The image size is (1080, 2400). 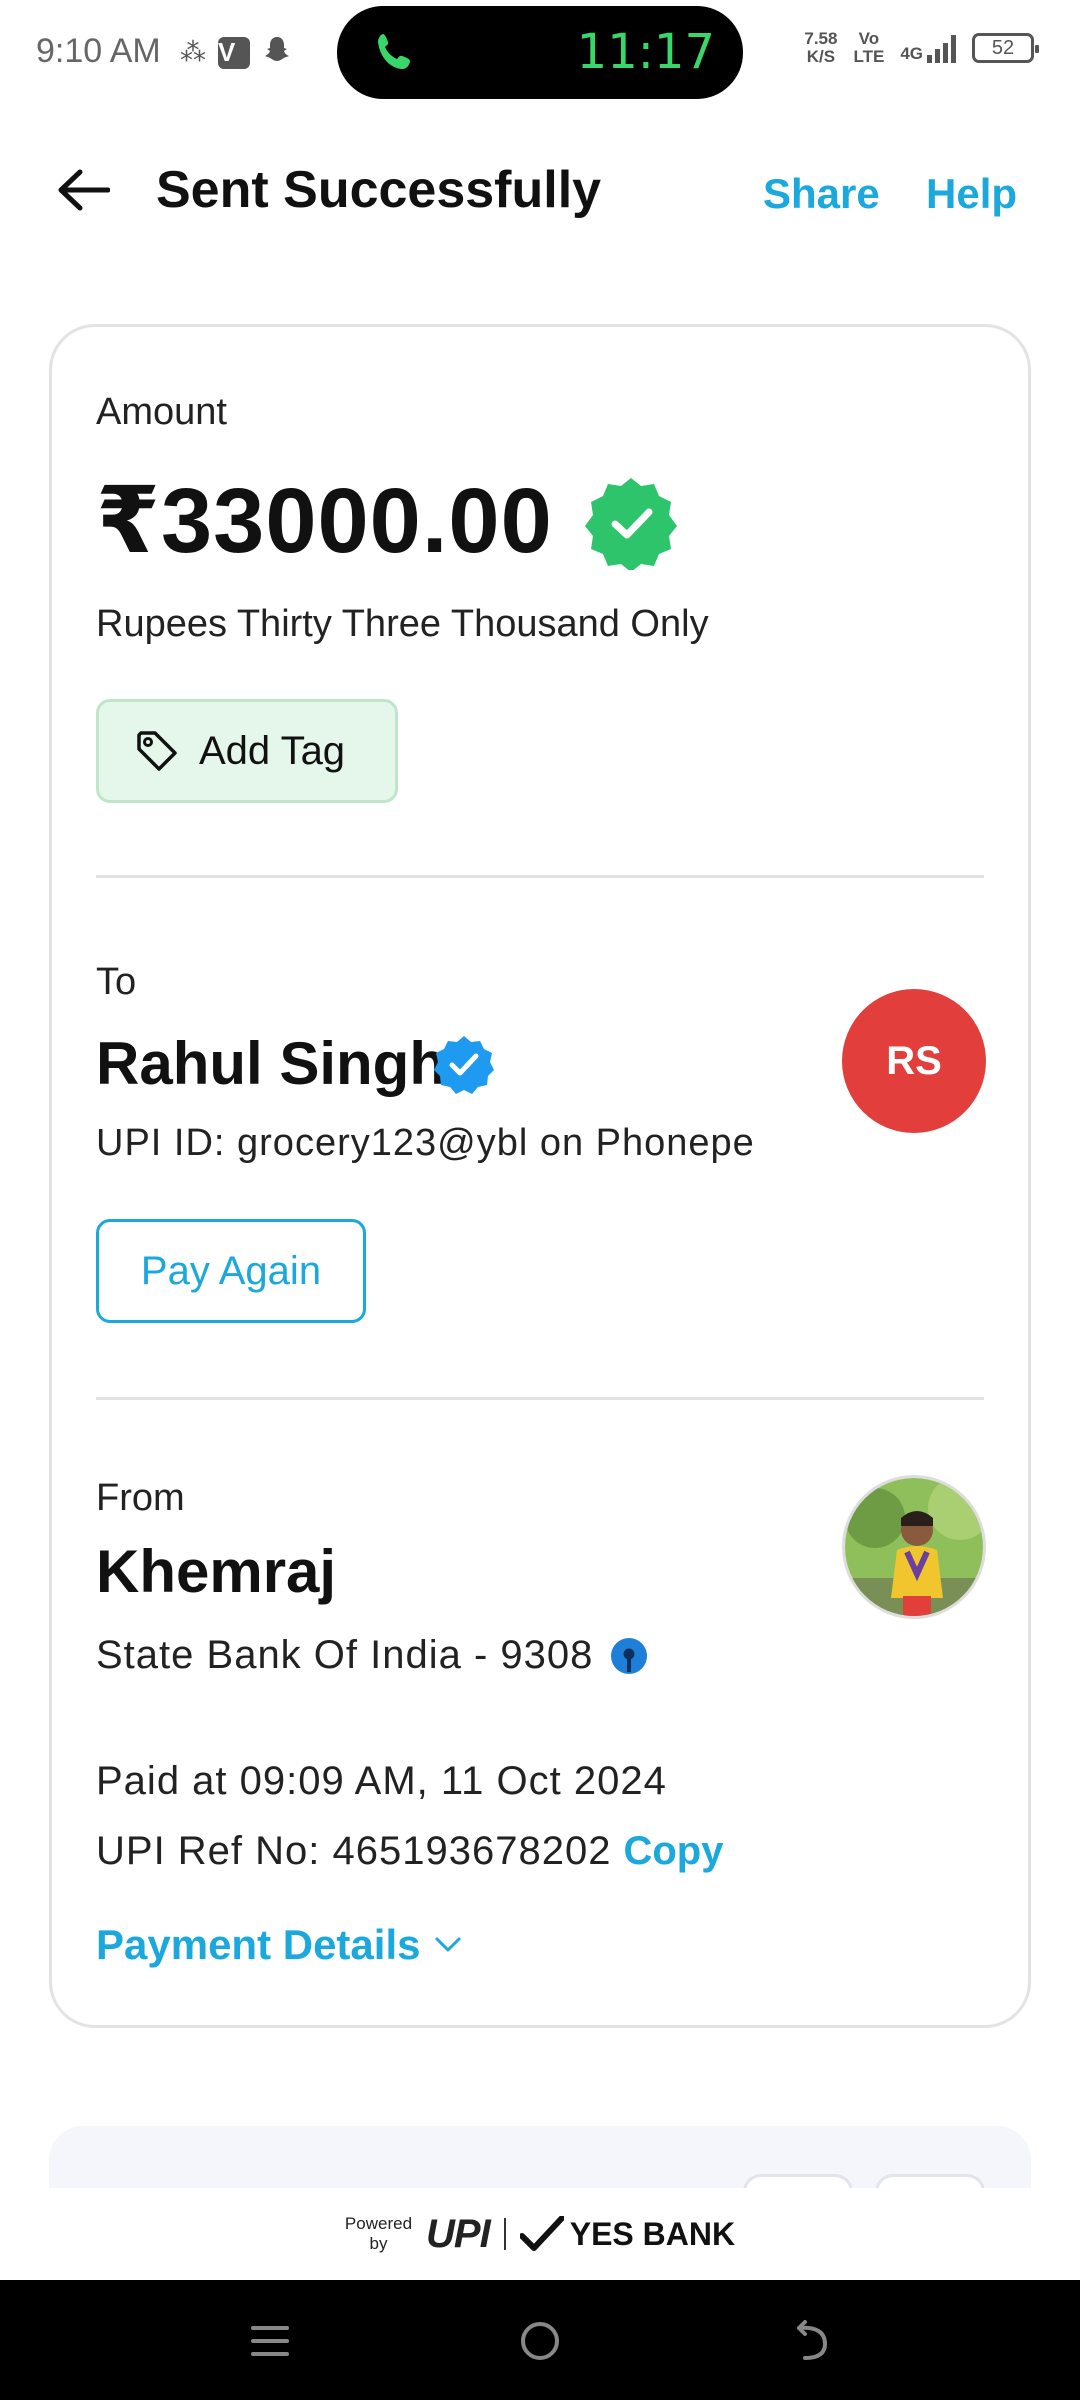 What do you see at coordinates (914, 1061) in the screenshot?
I see `recipient-avatar: RS` at bounding box center [914, 1061].